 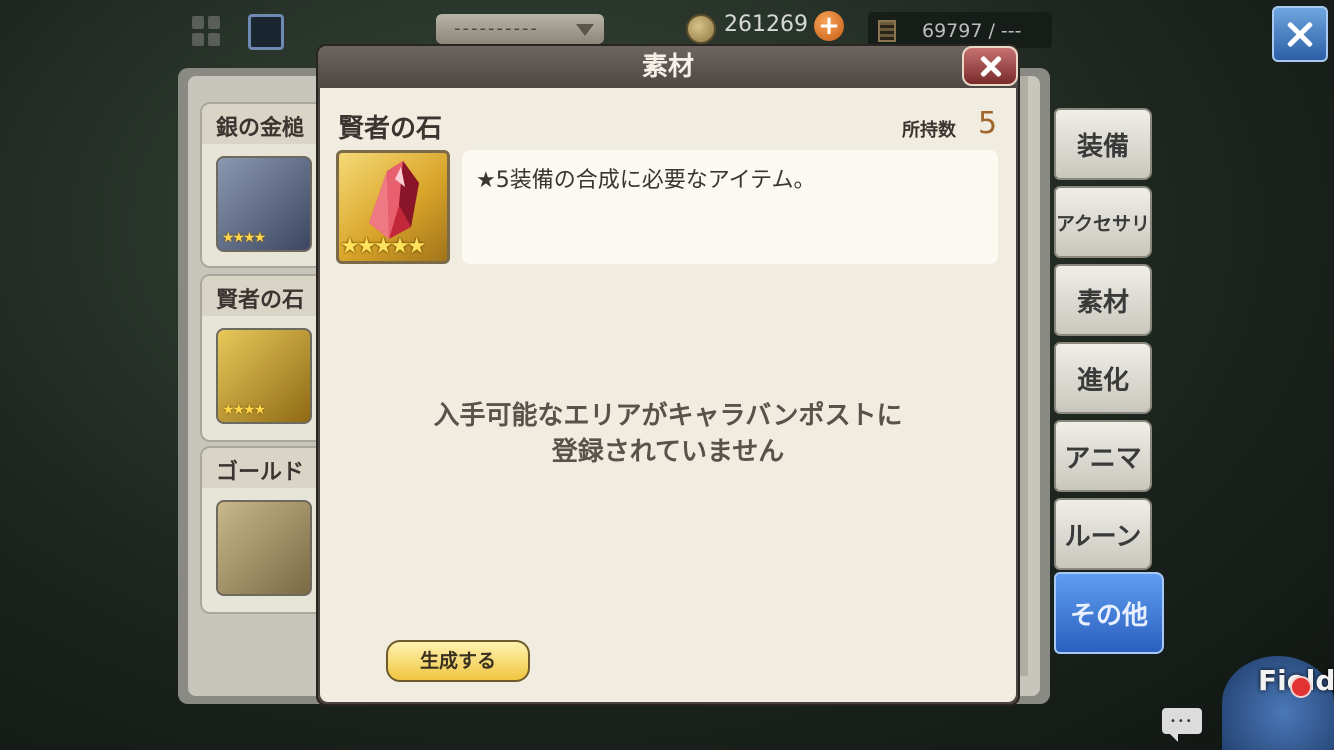 I want to click on tab-anima: アニマ, so click(x=1103, y=456).